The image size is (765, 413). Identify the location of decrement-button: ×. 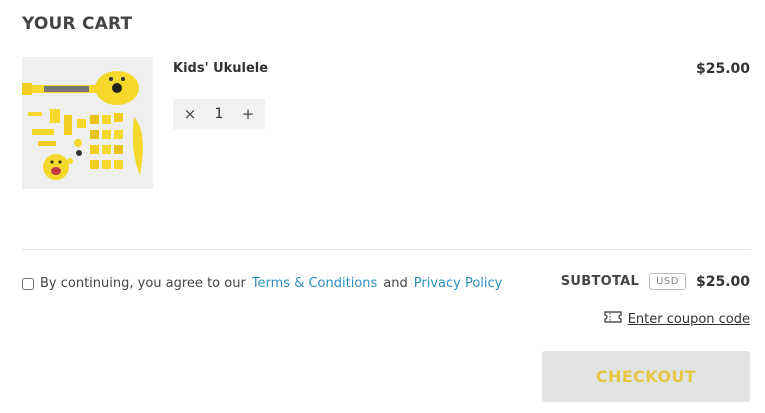
(190, 114).